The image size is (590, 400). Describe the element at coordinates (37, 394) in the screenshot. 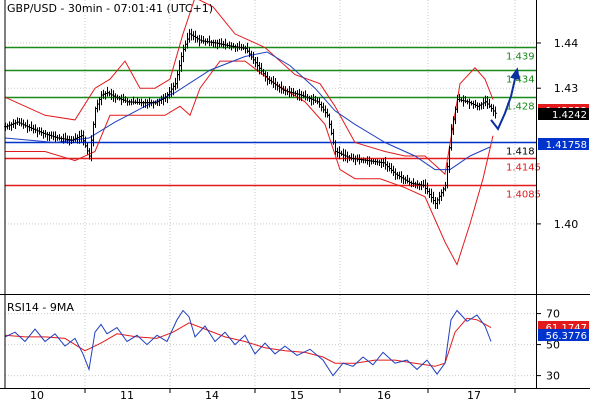

I see `x-tick-label: 10` at that location.